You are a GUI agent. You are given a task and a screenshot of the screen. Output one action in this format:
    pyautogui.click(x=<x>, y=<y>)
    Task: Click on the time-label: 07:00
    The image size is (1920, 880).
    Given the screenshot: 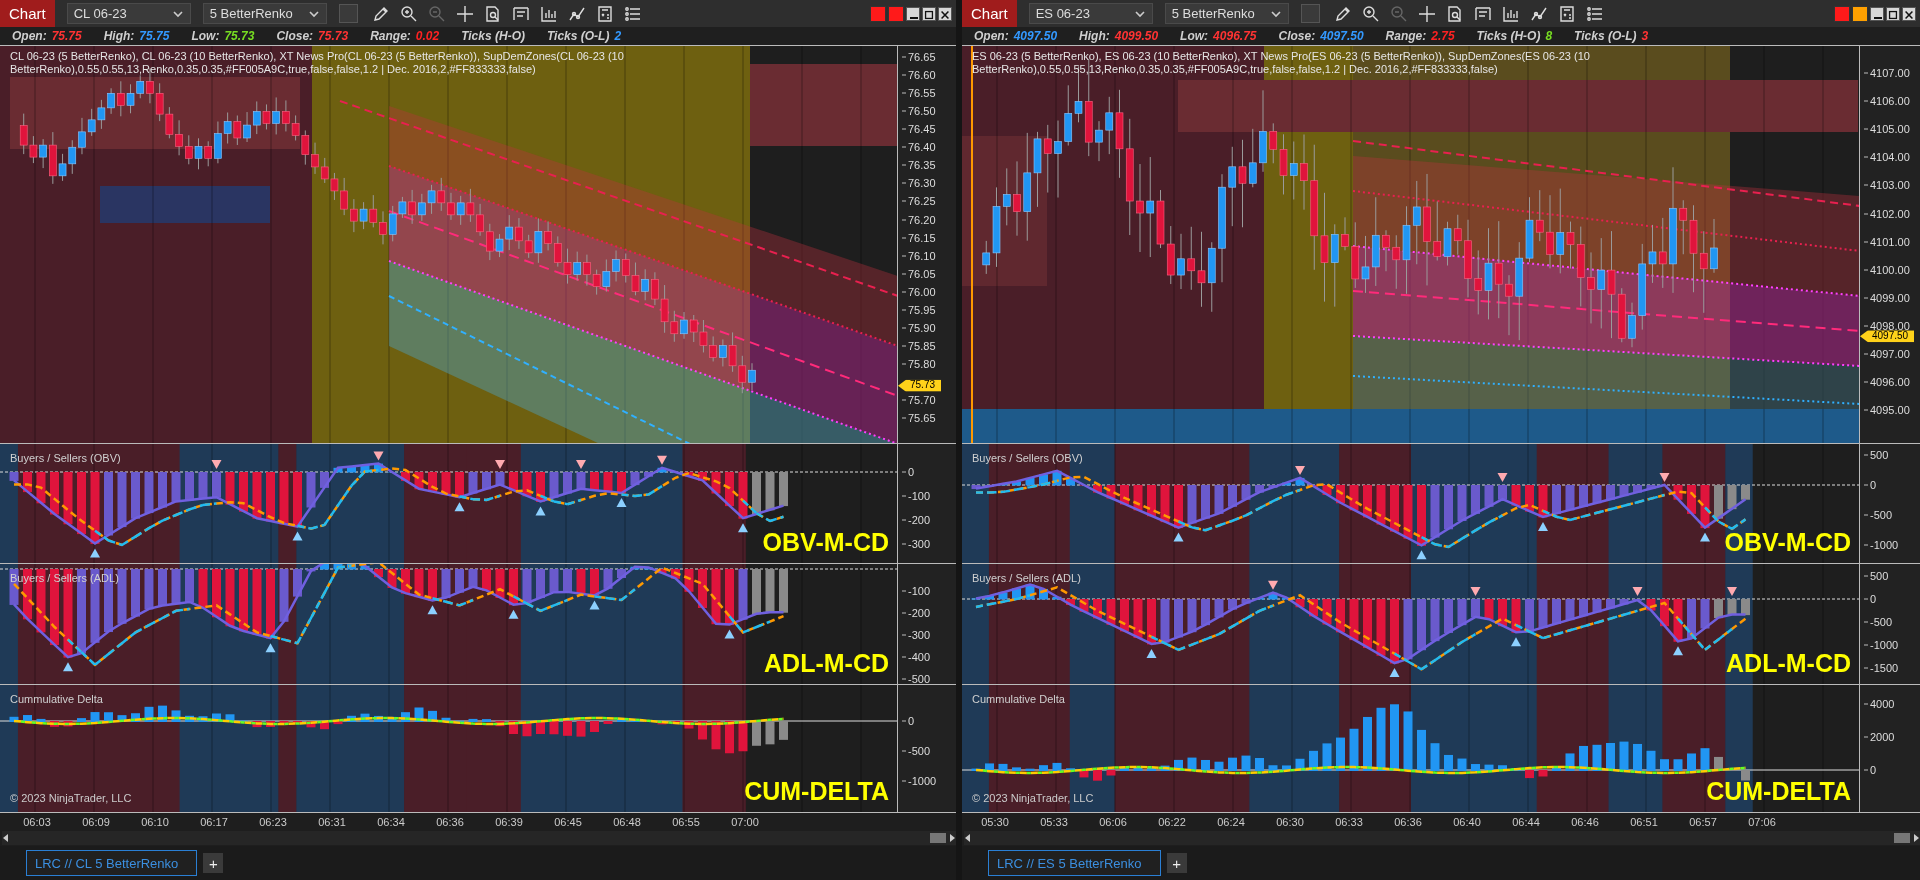 What is the action you would take?
    pyautogui.click(x=745, y=822)
    